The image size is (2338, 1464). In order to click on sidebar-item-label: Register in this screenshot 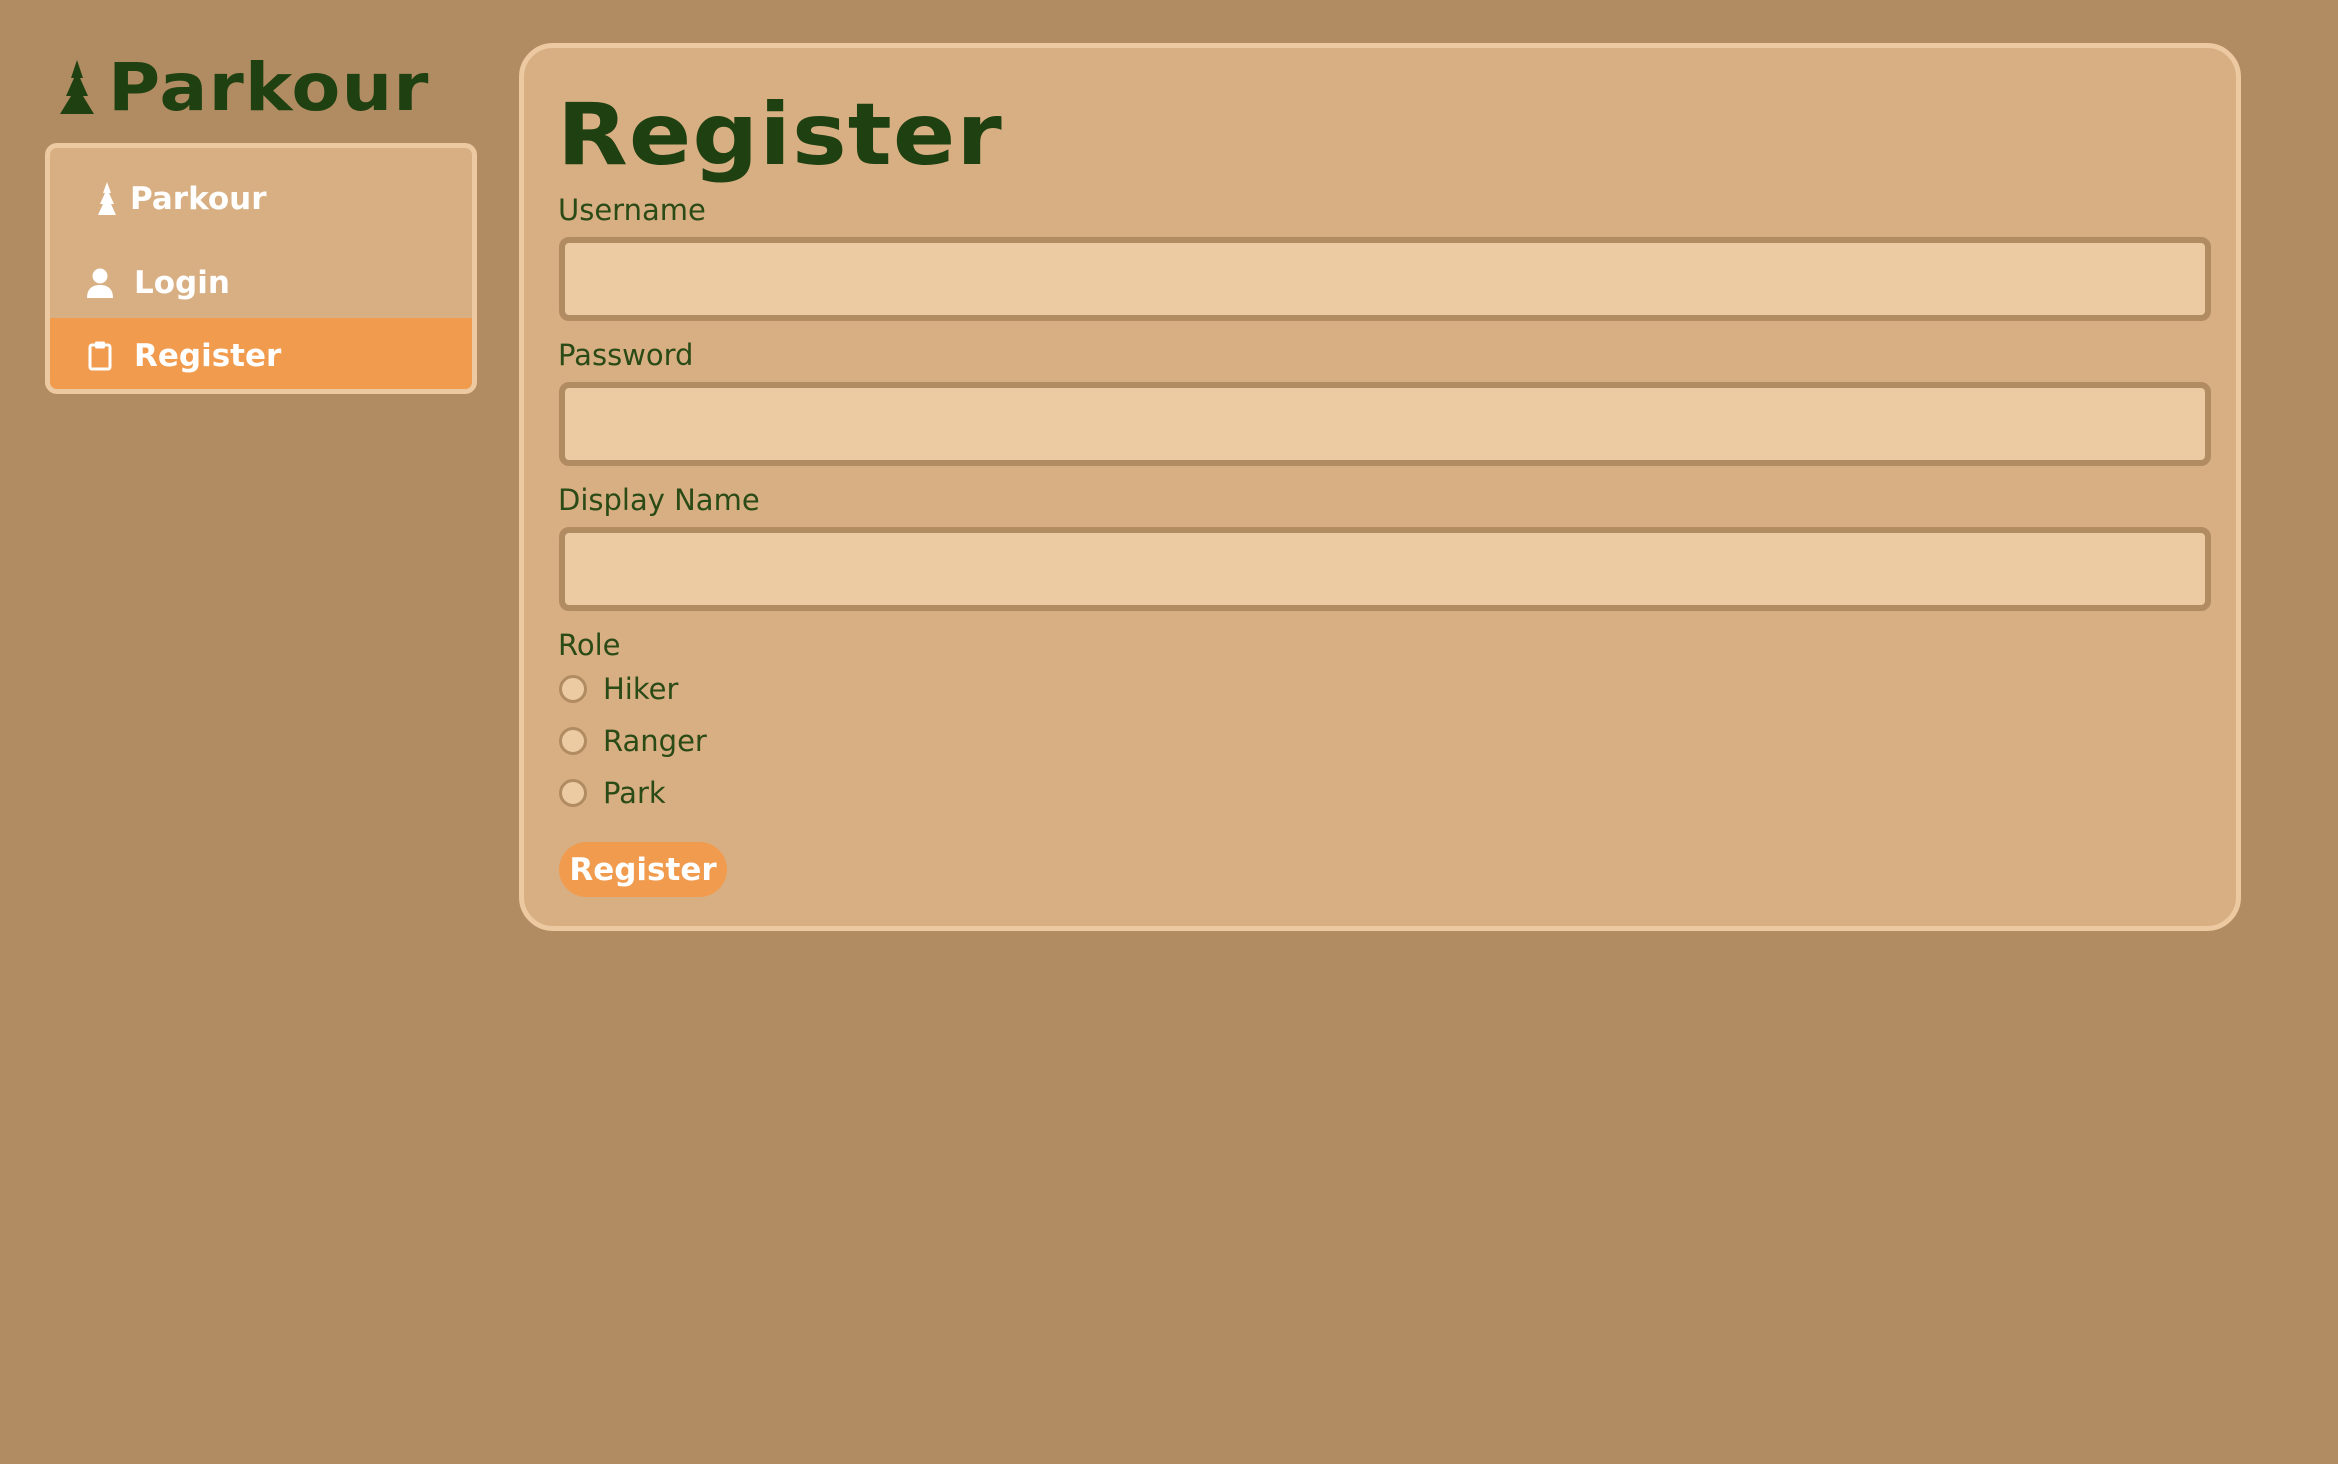, I will do `click(208, 356)`.